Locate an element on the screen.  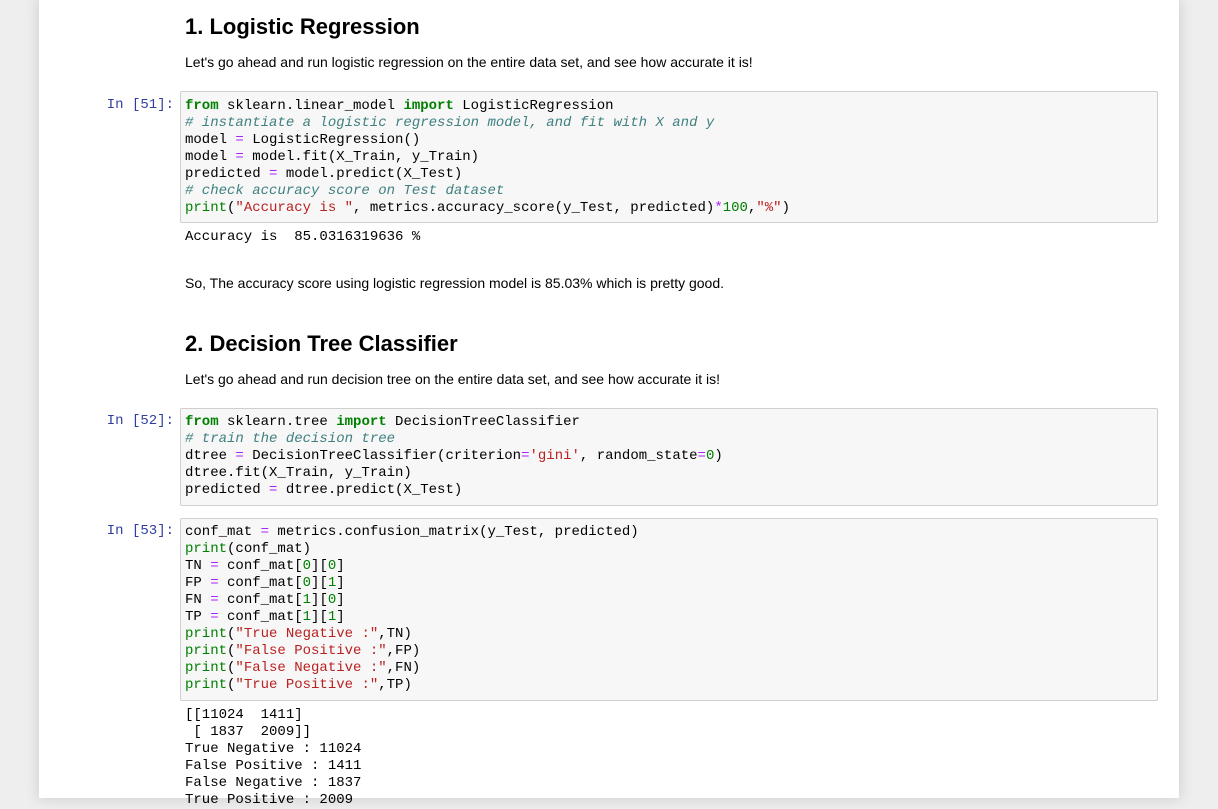
code-line: FN = conf_mat[1][0] is located at coordinates (265, 600).